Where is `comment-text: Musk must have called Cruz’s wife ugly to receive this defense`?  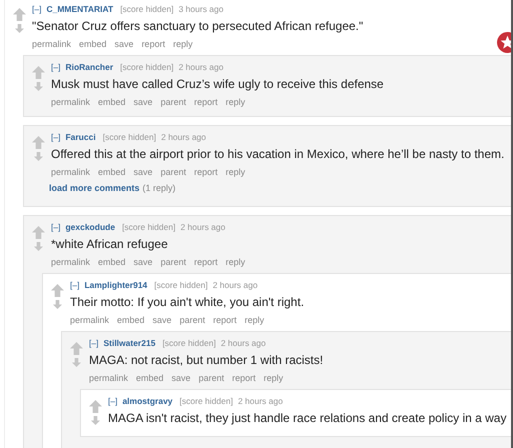 comment-text: Musk must have called Cruz’s wife ugly to receive this defense is located at coordinates (218, 84).